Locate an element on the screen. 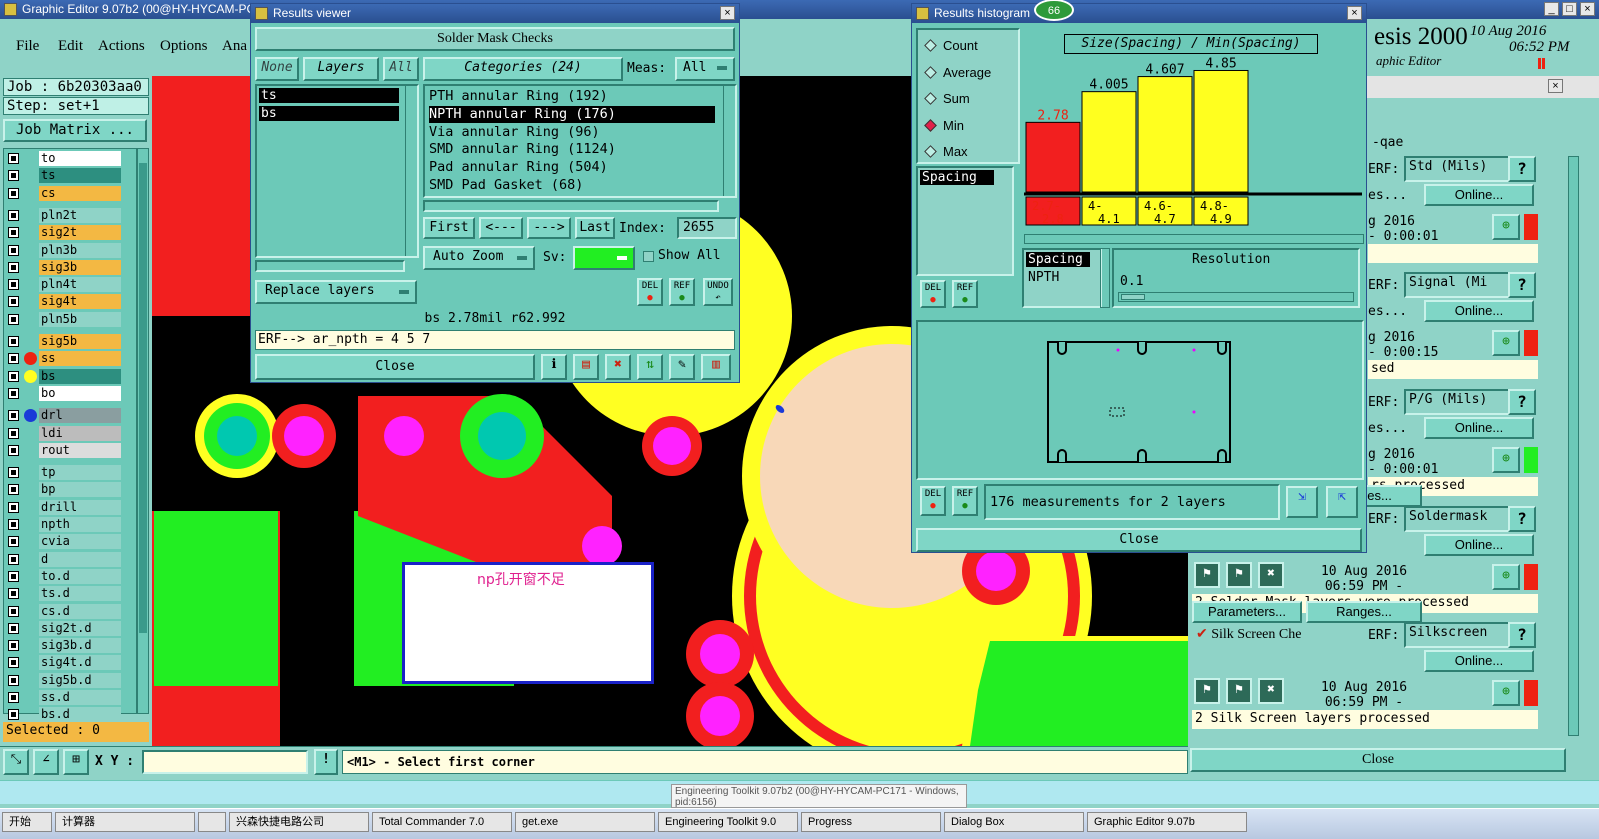 The width and height of the screenshot is (1599, 839). maximize-button: □ is located at coordinates (1569, 9).